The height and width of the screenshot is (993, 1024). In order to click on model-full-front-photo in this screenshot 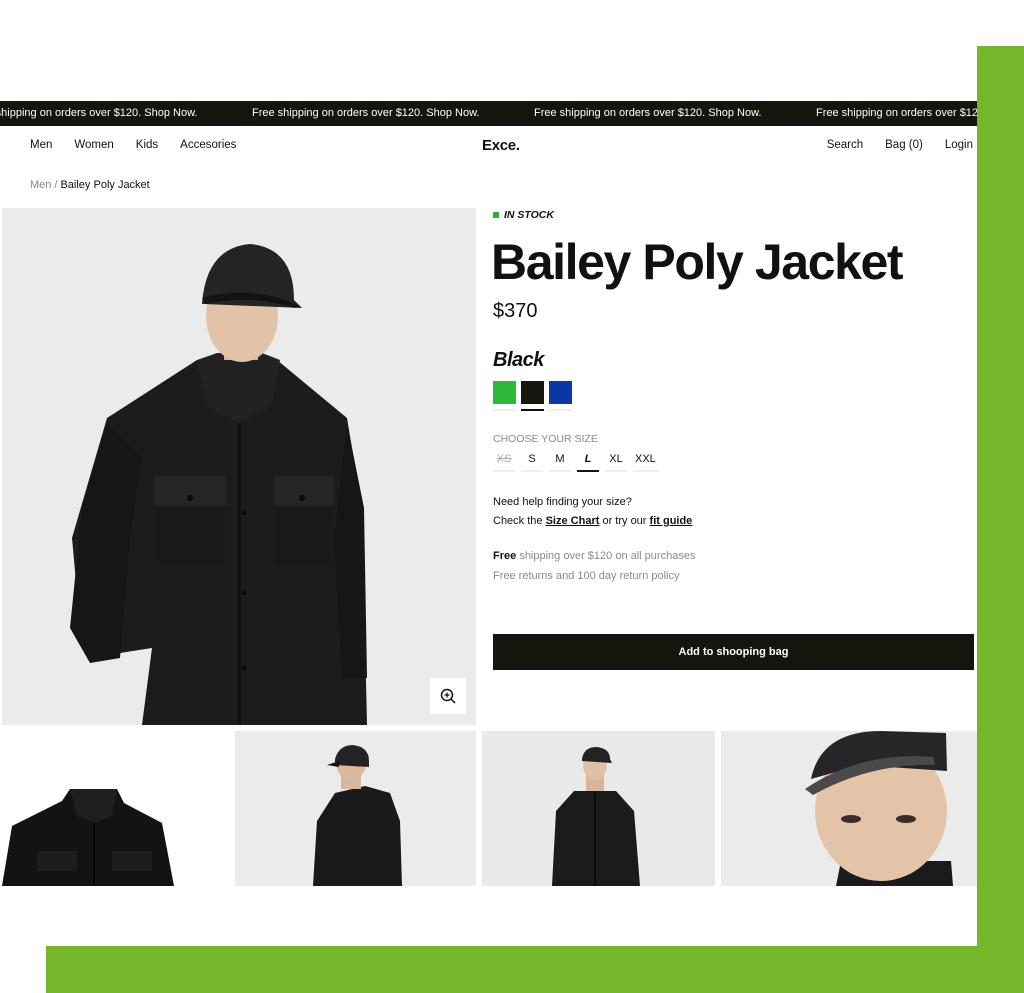, I will do `click(596, 816)`.